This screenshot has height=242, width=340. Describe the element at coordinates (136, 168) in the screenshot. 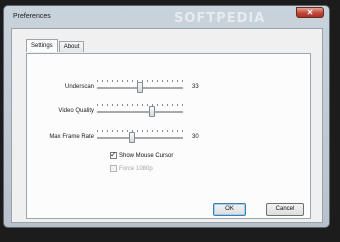

I see `force-1080p-label: Force 1080p` at that location.